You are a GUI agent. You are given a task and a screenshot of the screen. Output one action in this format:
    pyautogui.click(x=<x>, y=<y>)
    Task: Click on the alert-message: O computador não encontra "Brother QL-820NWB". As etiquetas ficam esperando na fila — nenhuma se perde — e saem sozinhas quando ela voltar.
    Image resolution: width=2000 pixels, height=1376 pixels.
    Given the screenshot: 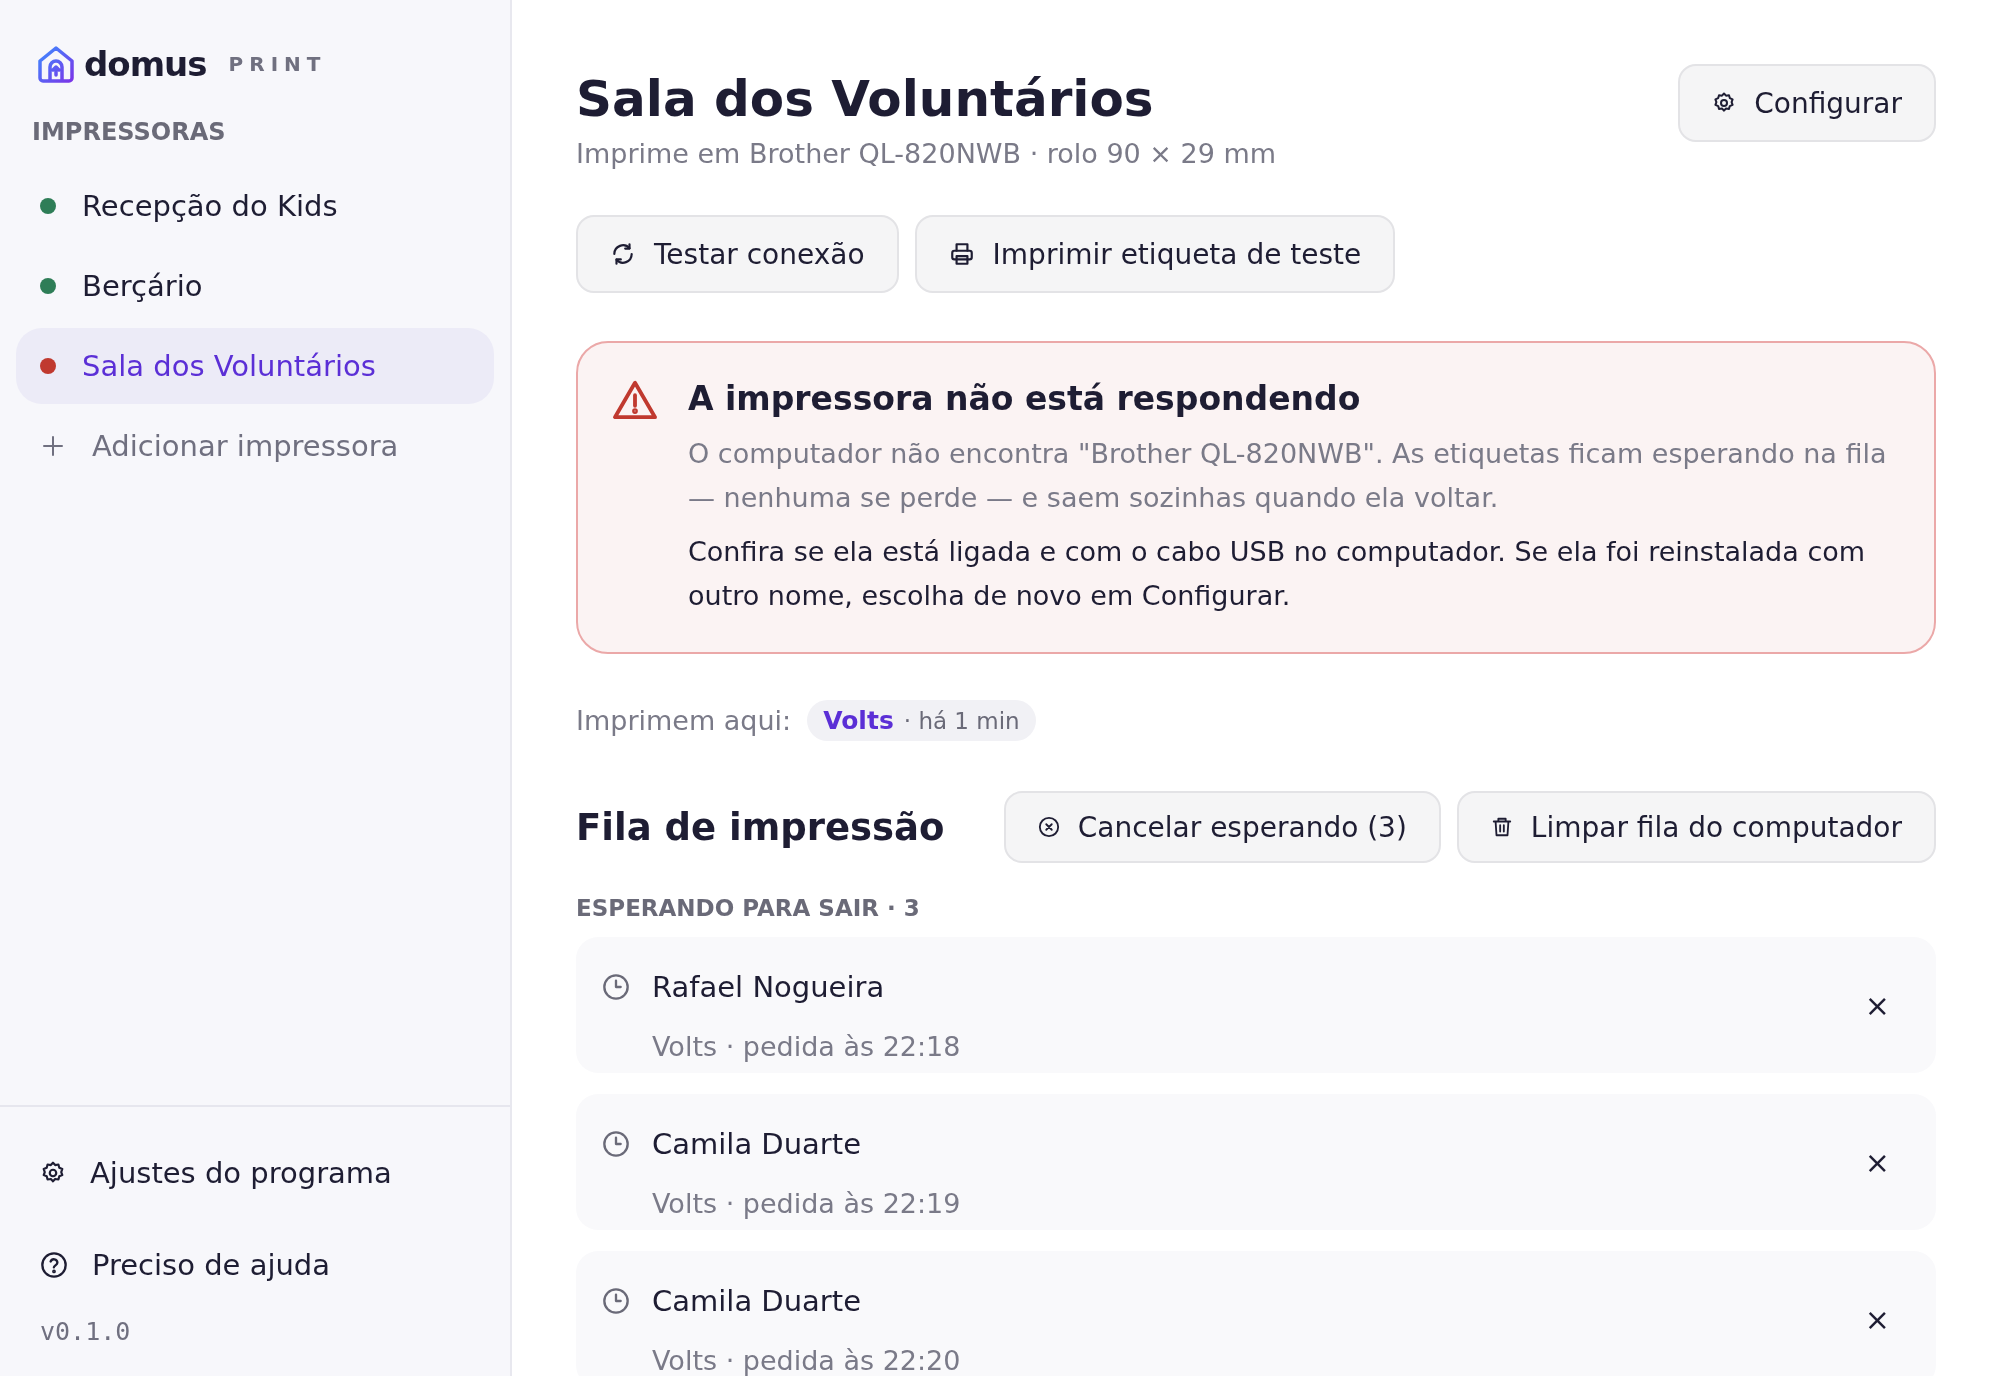 What is the action you would take?
    pyautogui.click(x=1288, y=476)
    